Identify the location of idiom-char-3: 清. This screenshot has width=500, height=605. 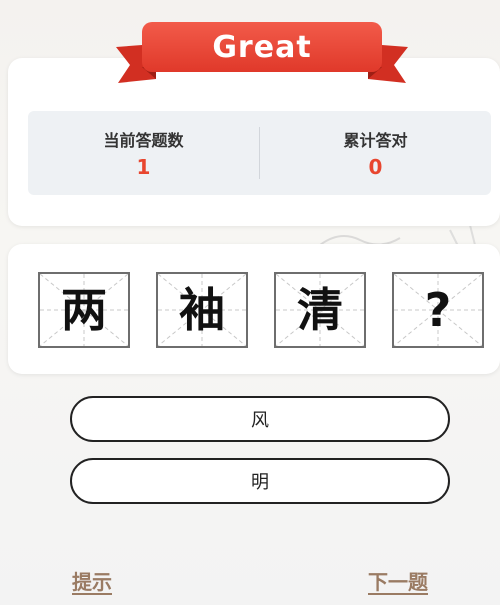
(320, 310).